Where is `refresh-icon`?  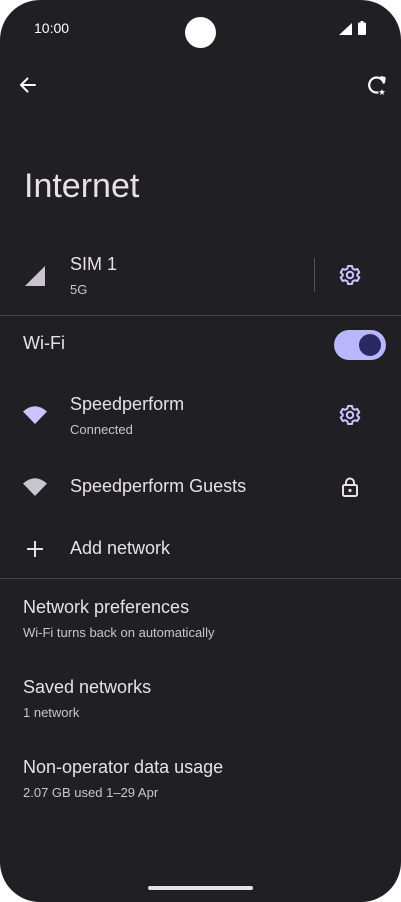 refresh-icon is located at coordinates (377, 85).